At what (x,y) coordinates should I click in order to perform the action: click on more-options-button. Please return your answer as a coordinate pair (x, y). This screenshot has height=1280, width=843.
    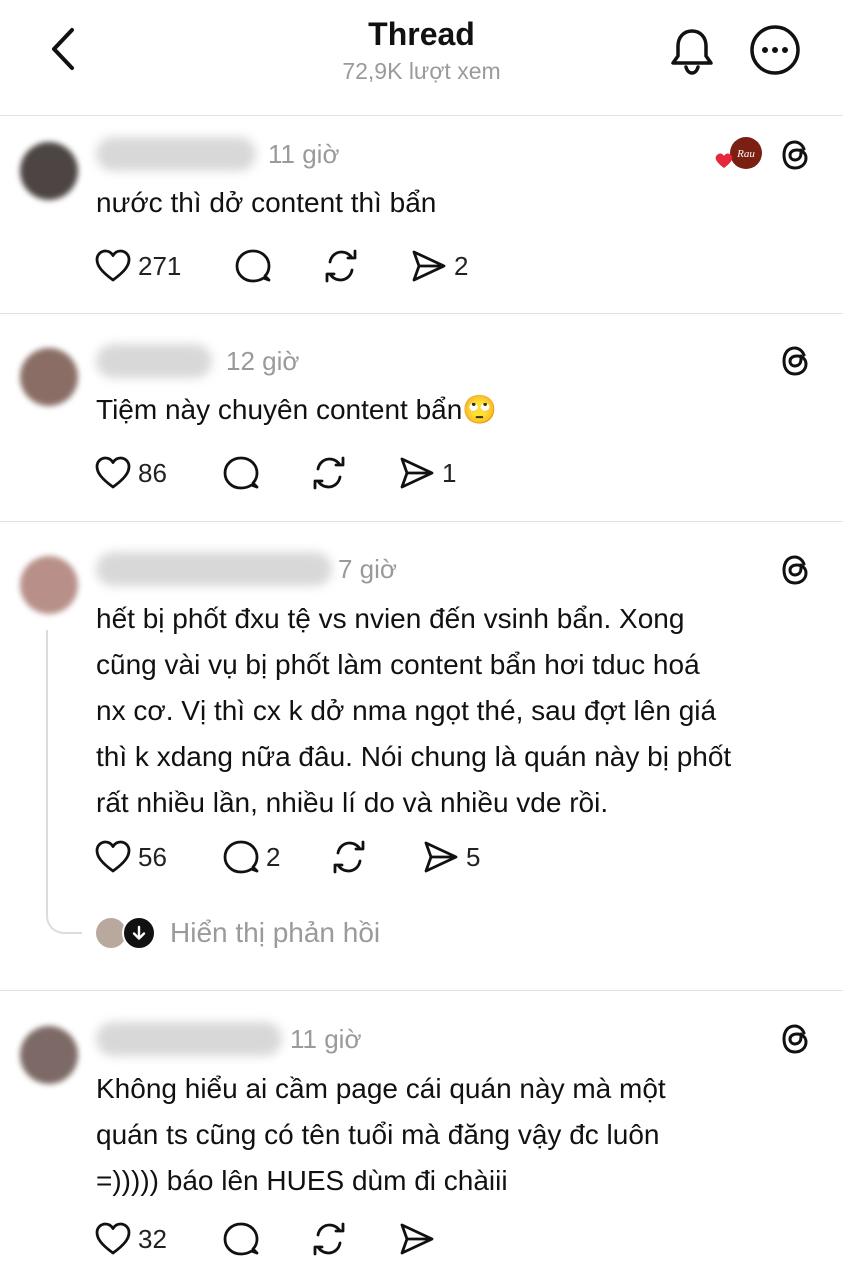
    Looking at the image, I should click on (775, 50).